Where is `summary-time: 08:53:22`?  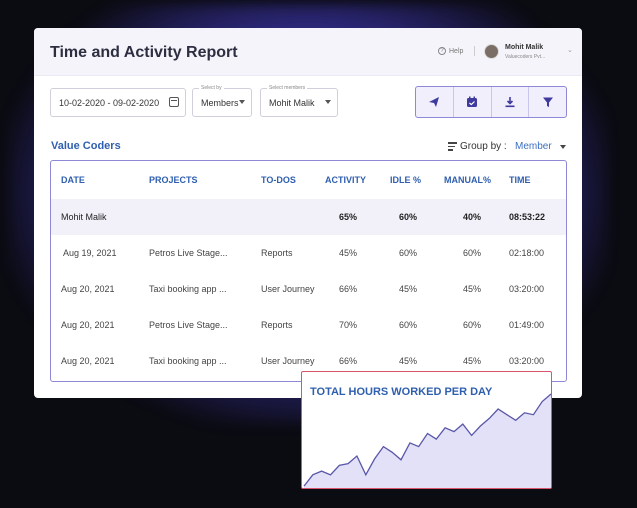 summary-time: 08:53:22 is located at coordinates (527, 217).